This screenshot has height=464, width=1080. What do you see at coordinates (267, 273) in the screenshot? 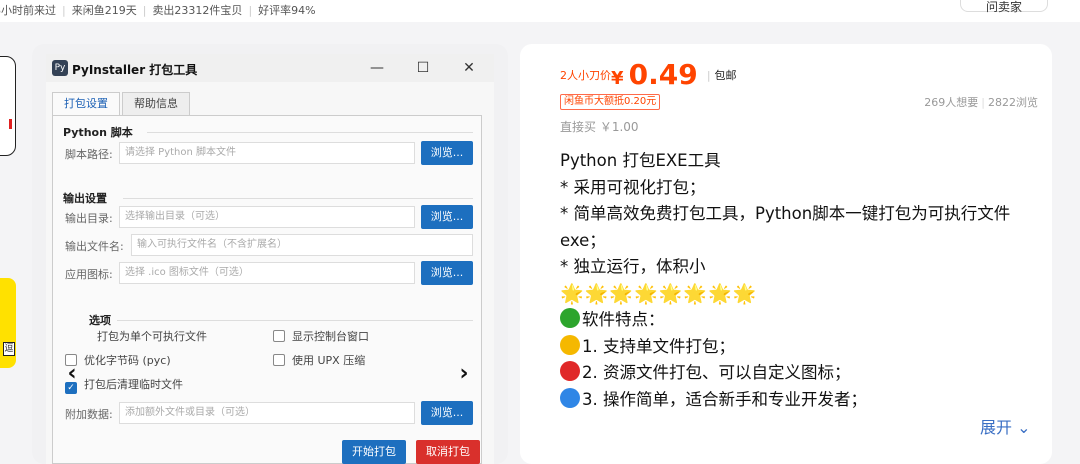
I see `app-icon-input: 选择 .ico 图标文件（可选）` at bounding box center [267, 273].